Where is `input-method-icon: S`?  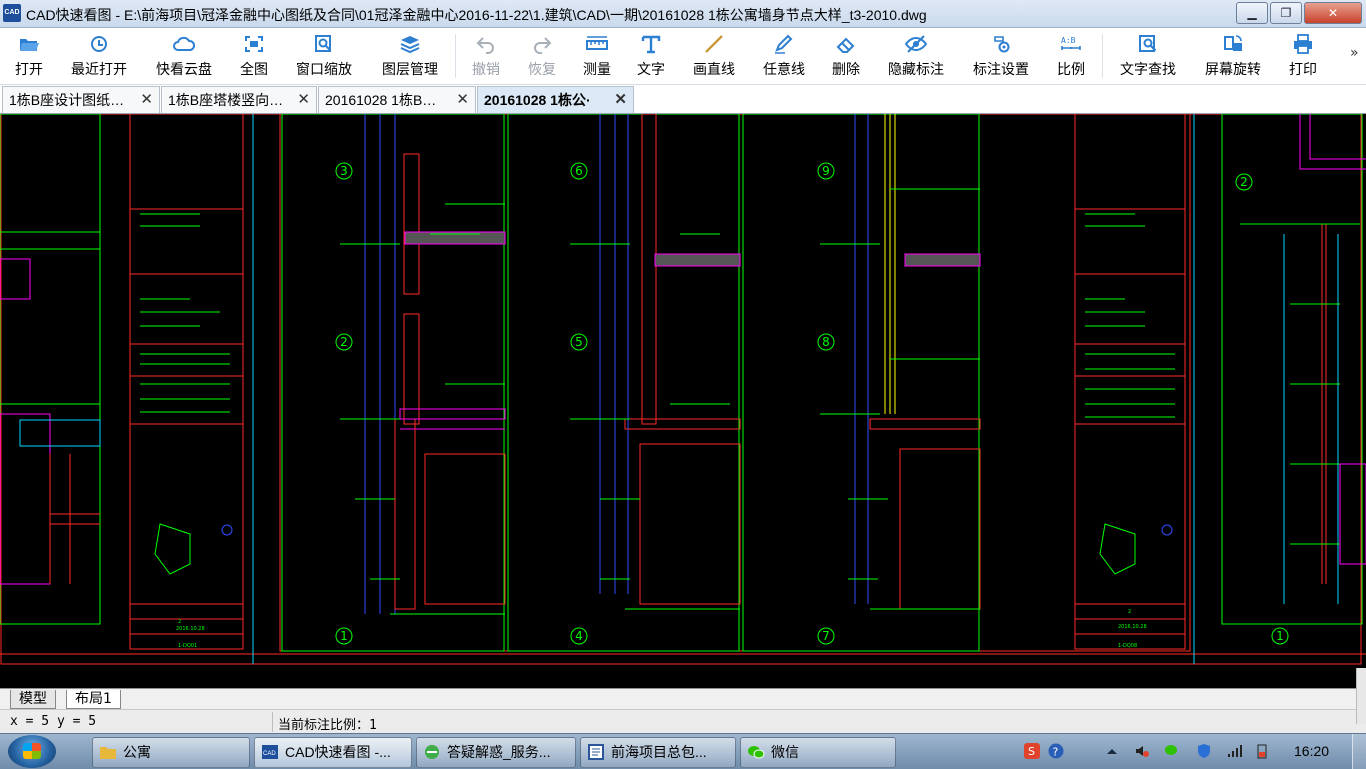 input-method-icon: S is located at coordinates (1032, 751).